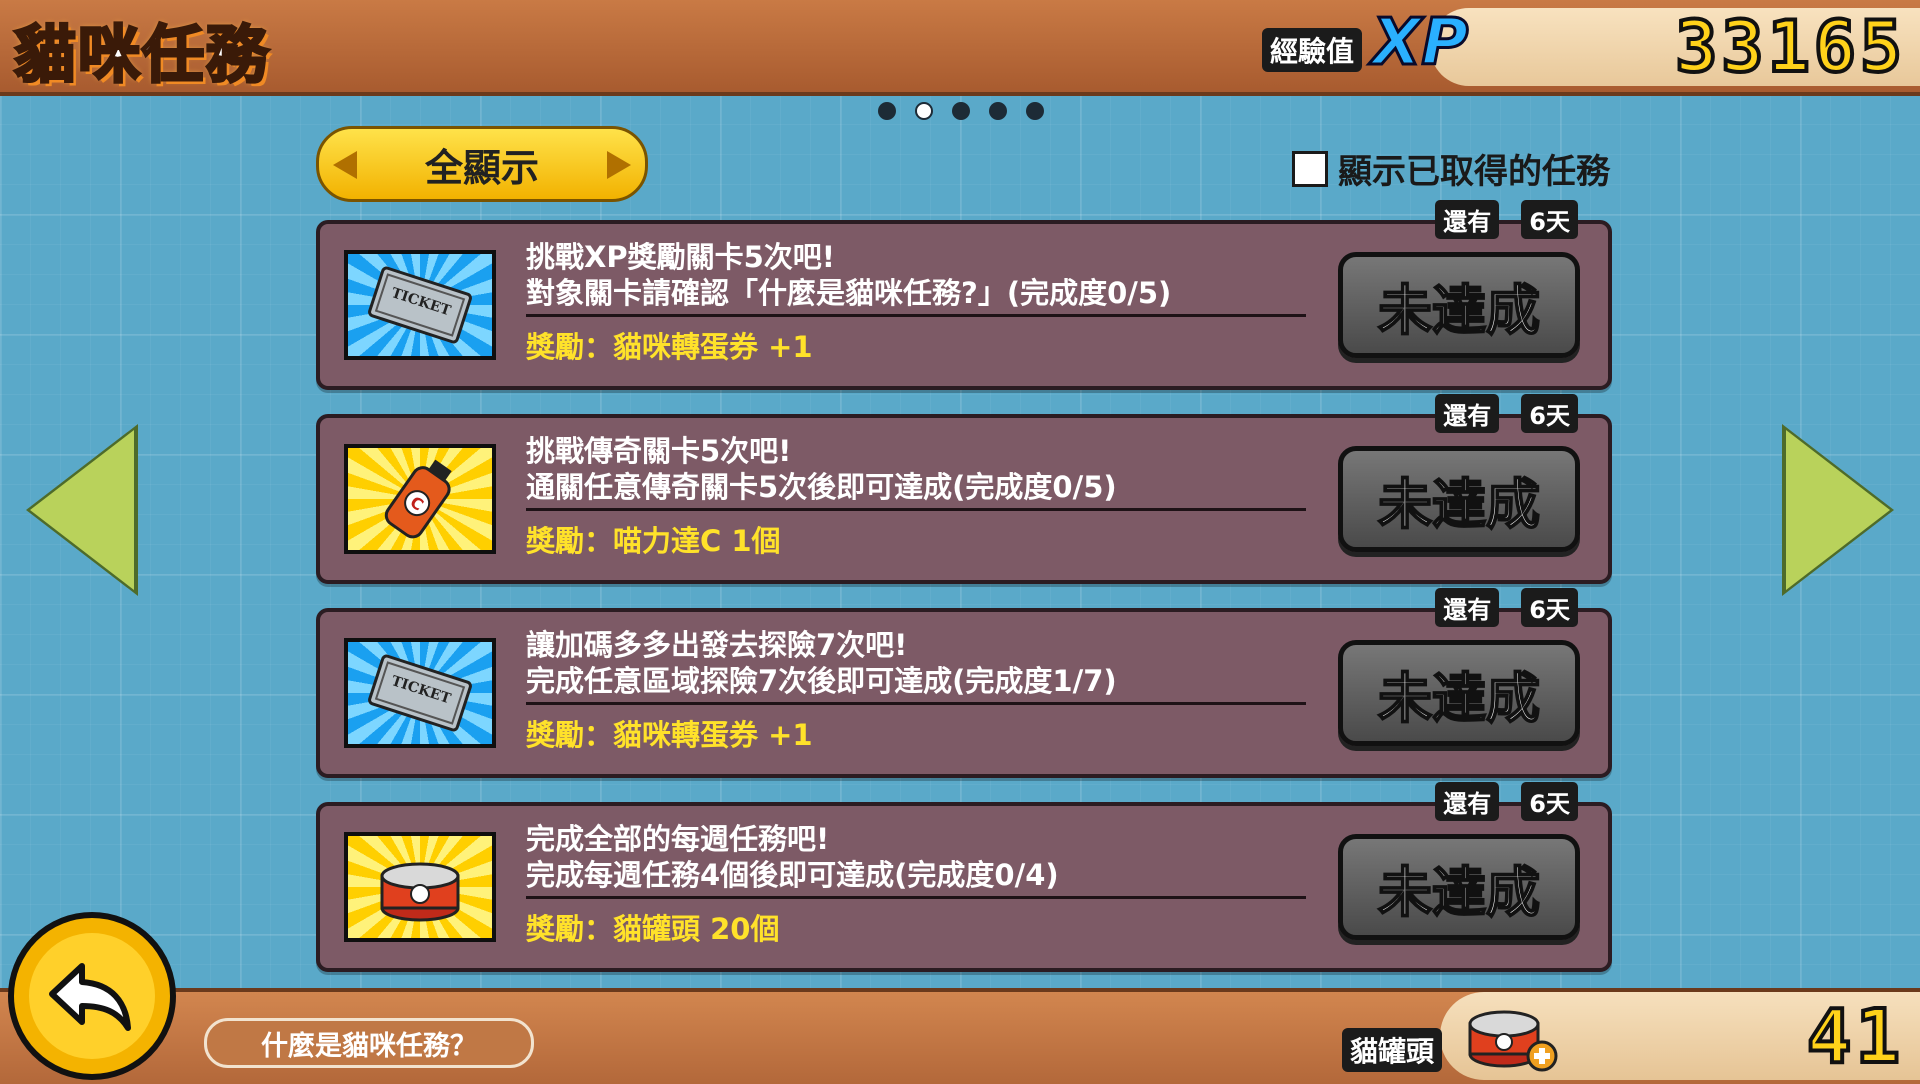 This screenshot has width=1920, height=1084. I want to click on filter-label: 全顯示, so click(481, 167).